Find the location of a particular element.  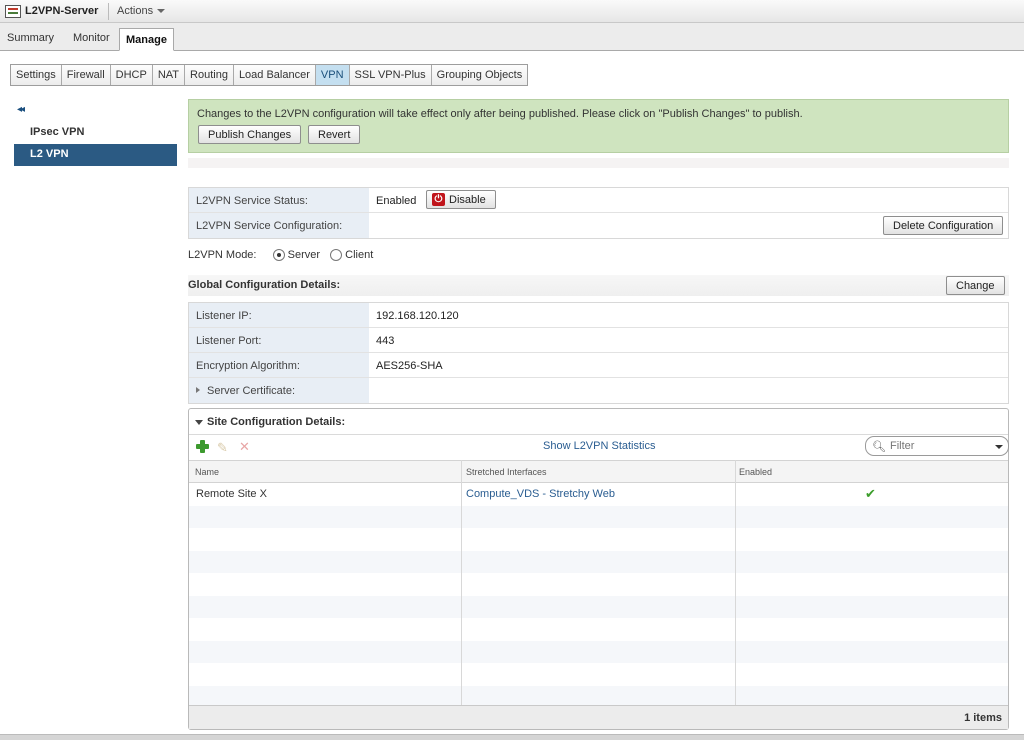

subtab-routing: Routing is located at coordinates (209, 75).